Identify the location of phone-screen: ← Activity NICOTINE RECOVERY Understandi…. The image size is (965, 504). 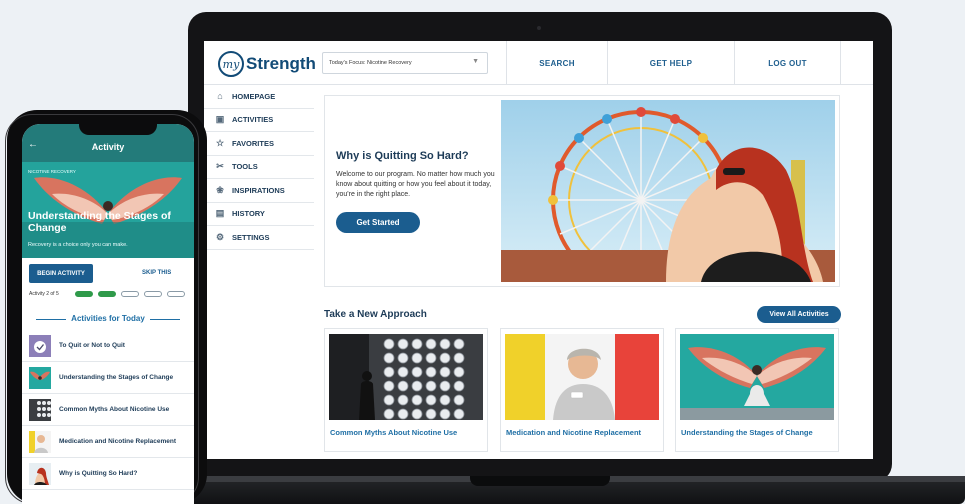
(108, 314).